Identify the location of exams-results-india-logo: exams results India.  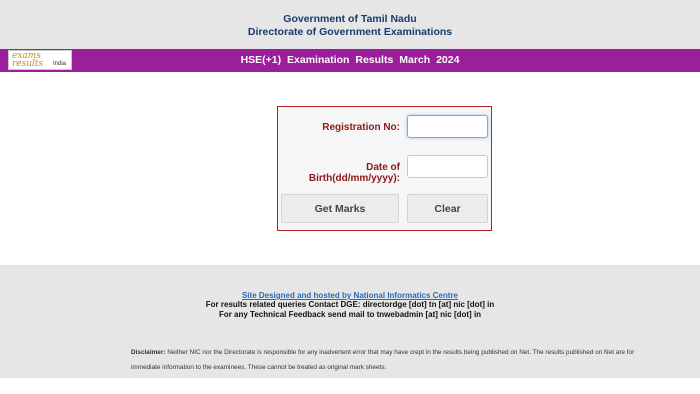
(40, 60).